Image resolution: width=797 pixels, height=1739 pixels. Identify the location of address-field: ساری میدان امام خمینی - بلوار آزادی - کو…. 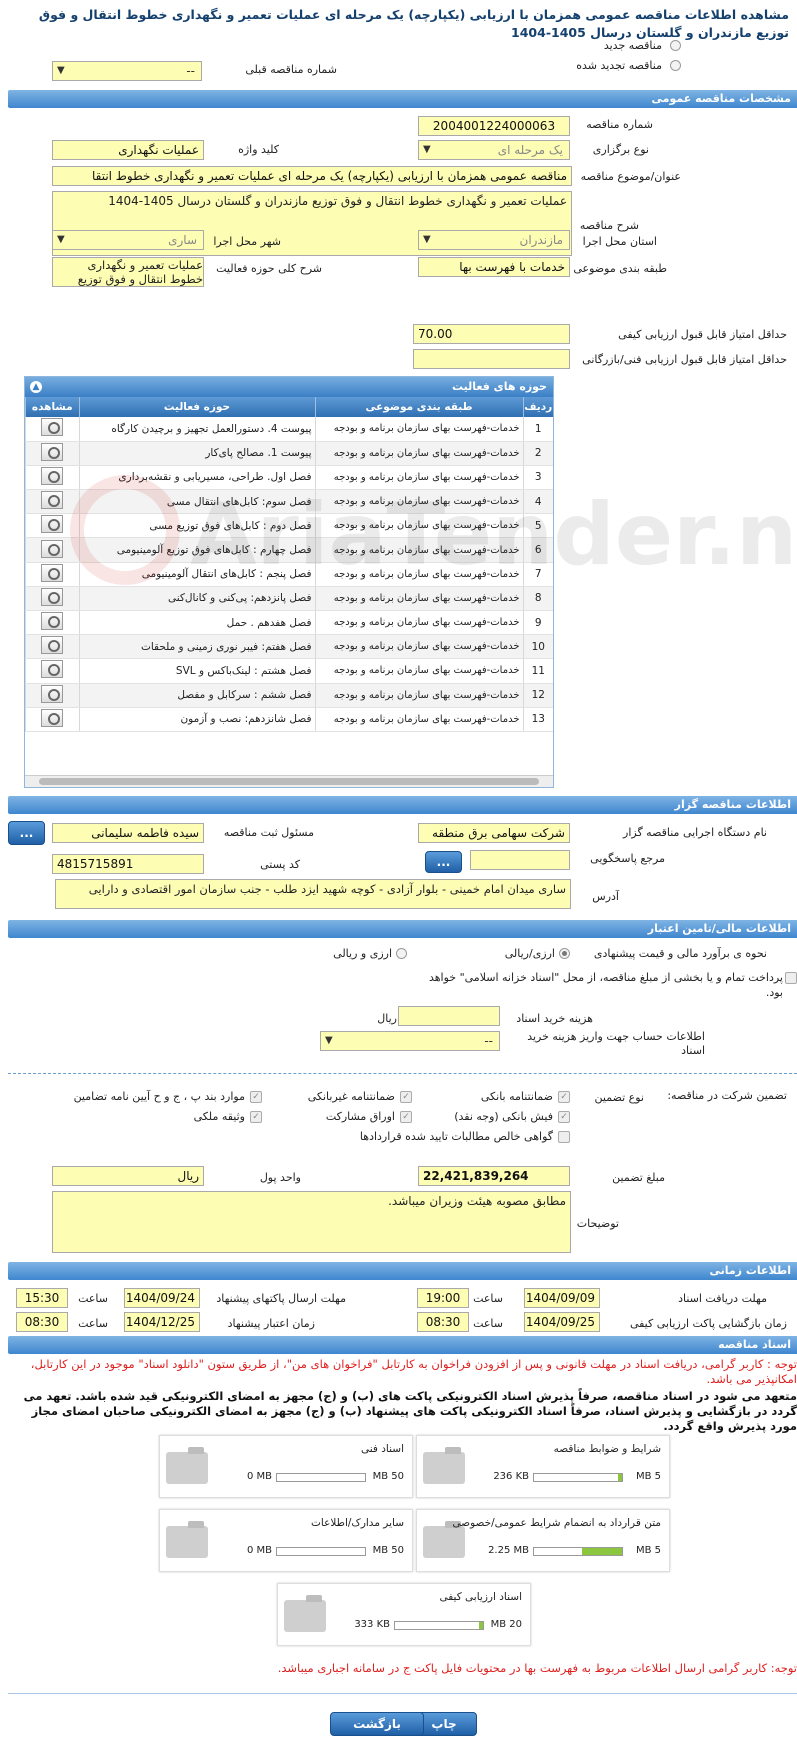
(313, 894).